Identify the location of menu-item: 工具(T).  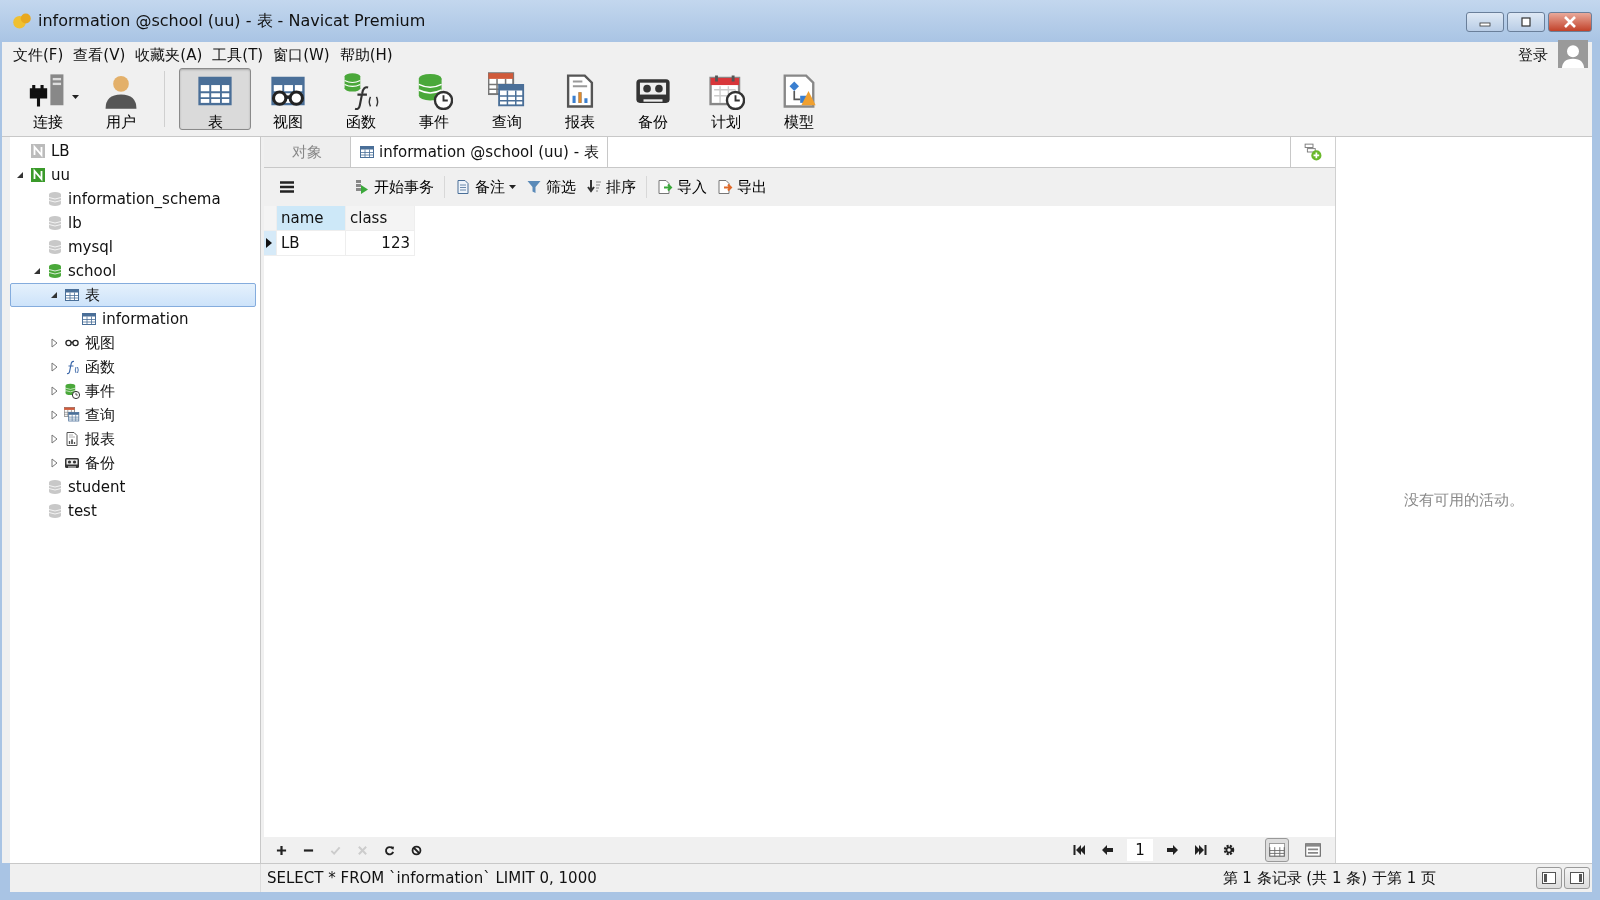
(238, 55).